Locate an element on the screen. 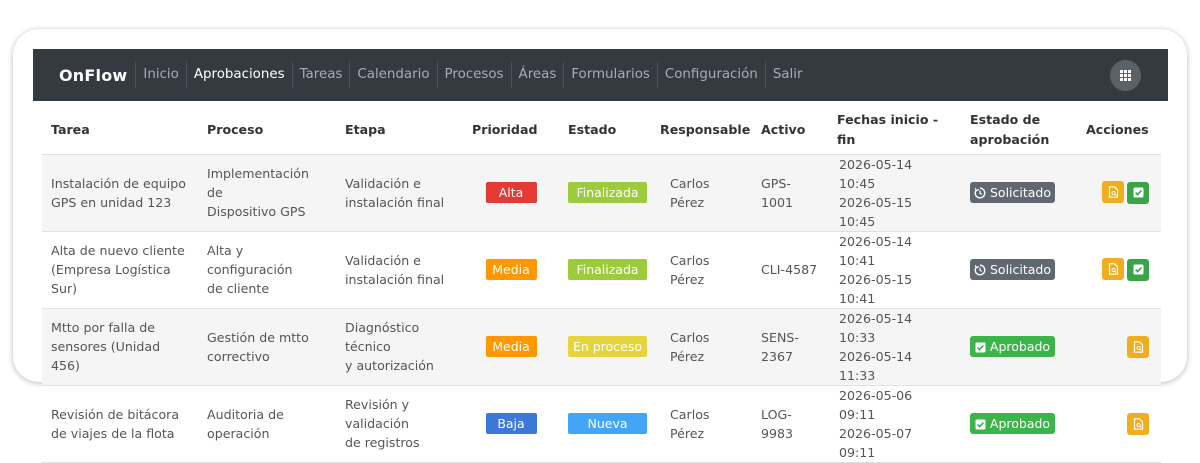 This screenshot has width=1200, height=463. apps-menu-button is located at coordinates (1125, 75).